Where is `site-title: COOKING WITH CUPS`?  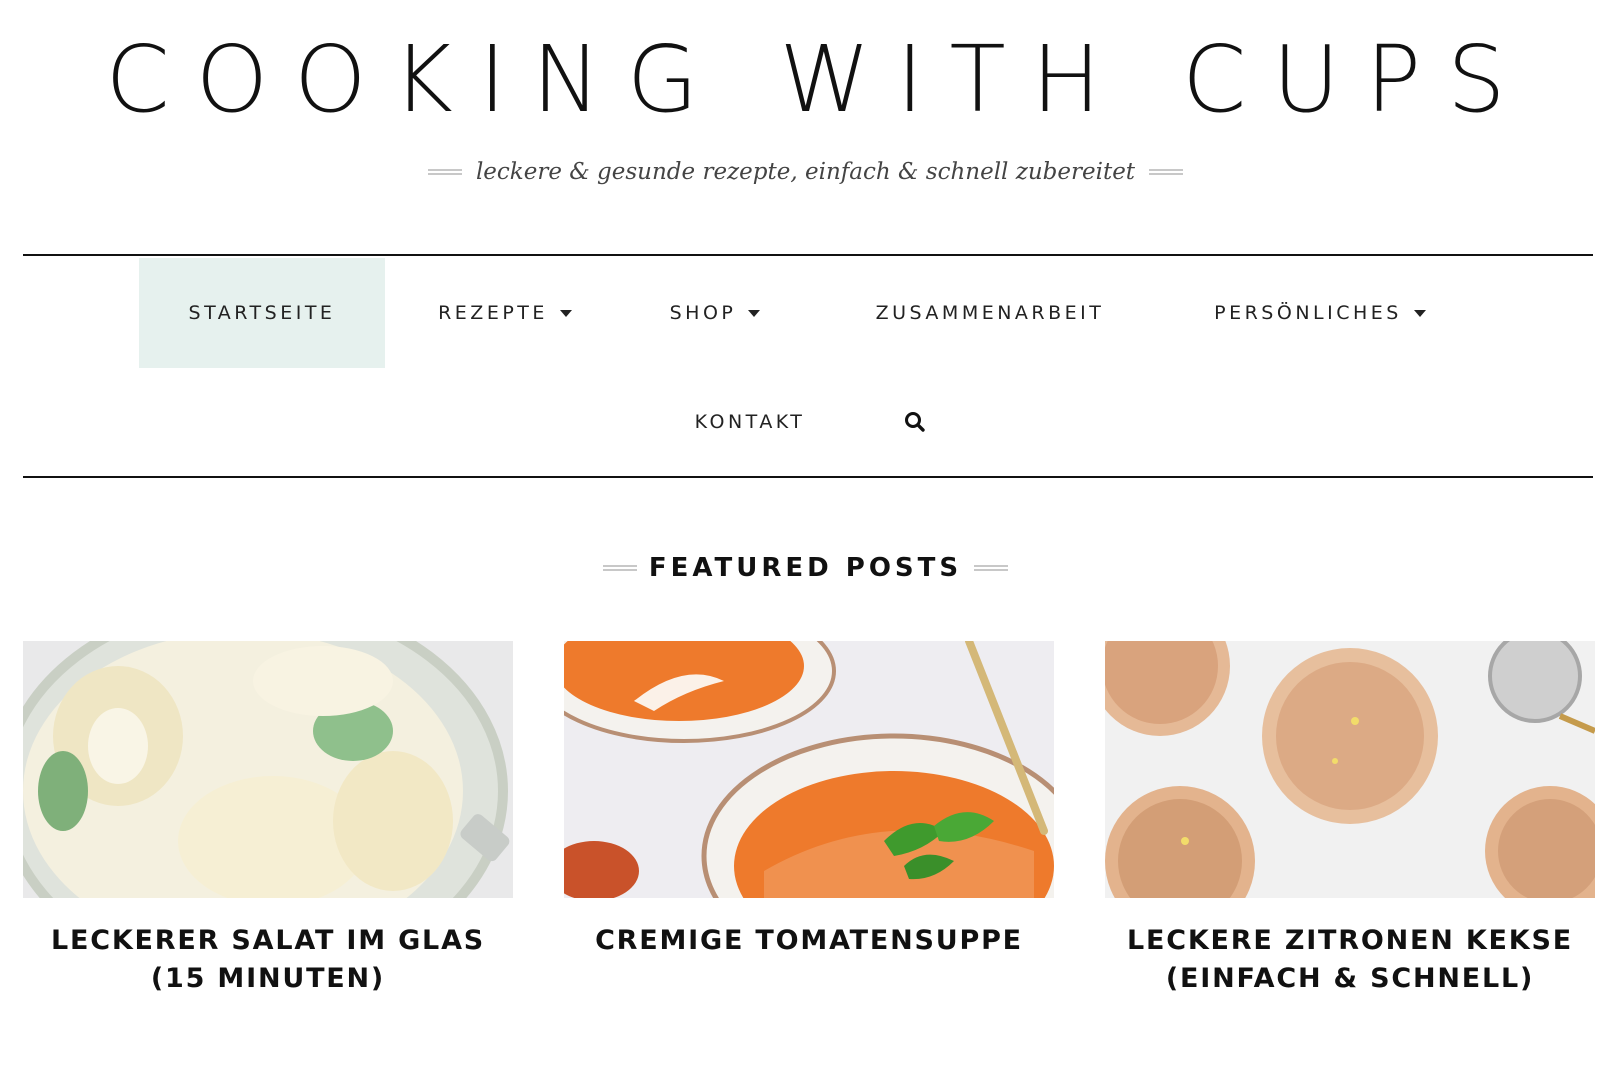
site-title: COOKING WITH CUPS is located at coordinates (805, 80).